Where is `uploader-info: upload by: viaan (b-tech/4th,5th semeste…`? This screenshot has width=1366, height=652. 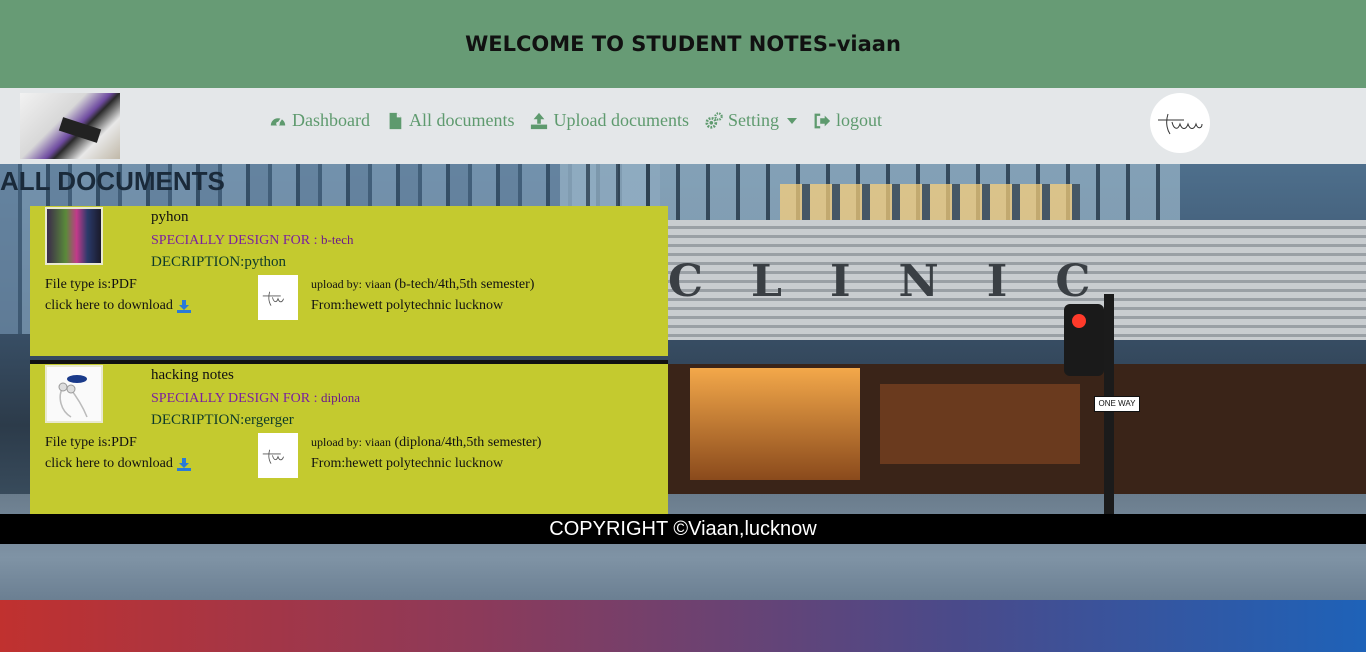 uploader-info: upload by: viaan (b-tech/4th,5th semeste… is located at coordinates (423, 284).